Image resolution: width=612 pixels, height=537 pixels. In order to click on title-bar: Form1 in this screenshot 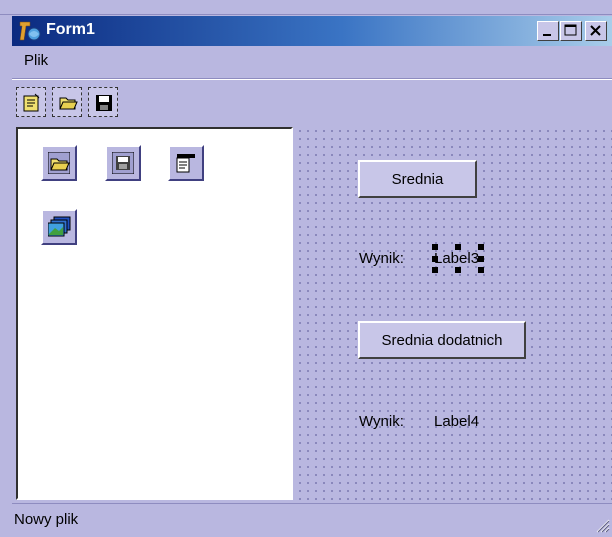, I will do `click(312, 31)`.